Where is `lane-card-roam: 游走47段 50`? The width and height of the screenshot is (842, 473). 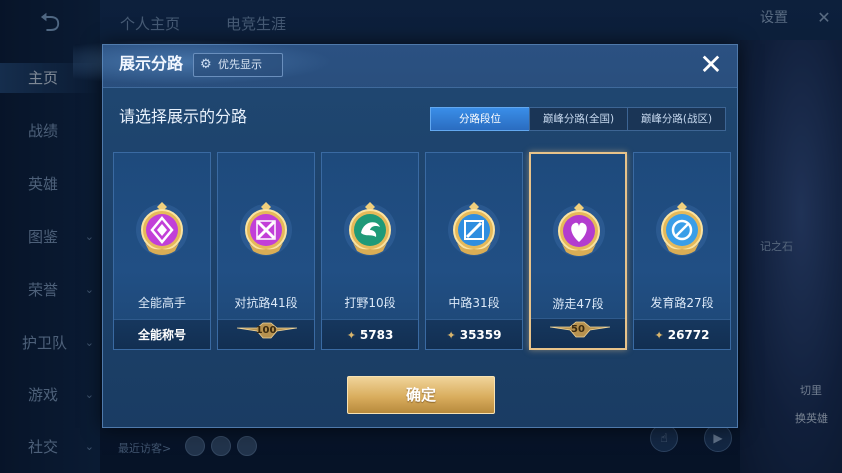
lane-card-roam: 游走47段 50 is located at coordinates (578, 251).